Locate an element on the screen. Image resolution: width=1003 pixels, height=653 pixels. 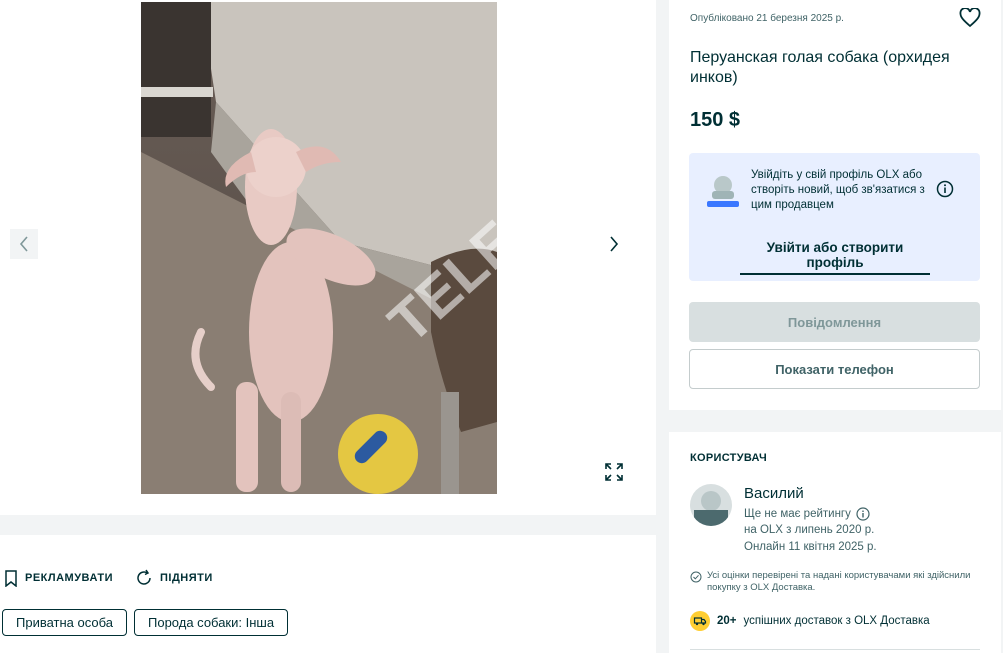
tag-seller-type: Приватна особа is located at coordinates (64, 622).